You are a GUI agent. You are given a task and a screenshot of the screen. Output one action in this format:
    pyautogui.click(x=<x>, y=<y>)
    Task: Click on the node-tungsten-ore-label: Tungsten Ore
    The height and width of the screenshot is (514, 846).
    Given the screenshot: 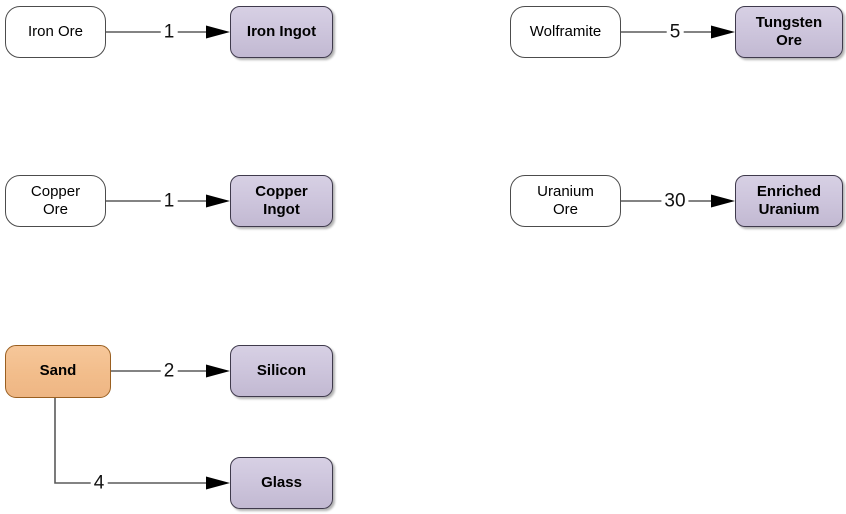 What is the action you would take?
    pyautogui.click(x=789, y=31)
    